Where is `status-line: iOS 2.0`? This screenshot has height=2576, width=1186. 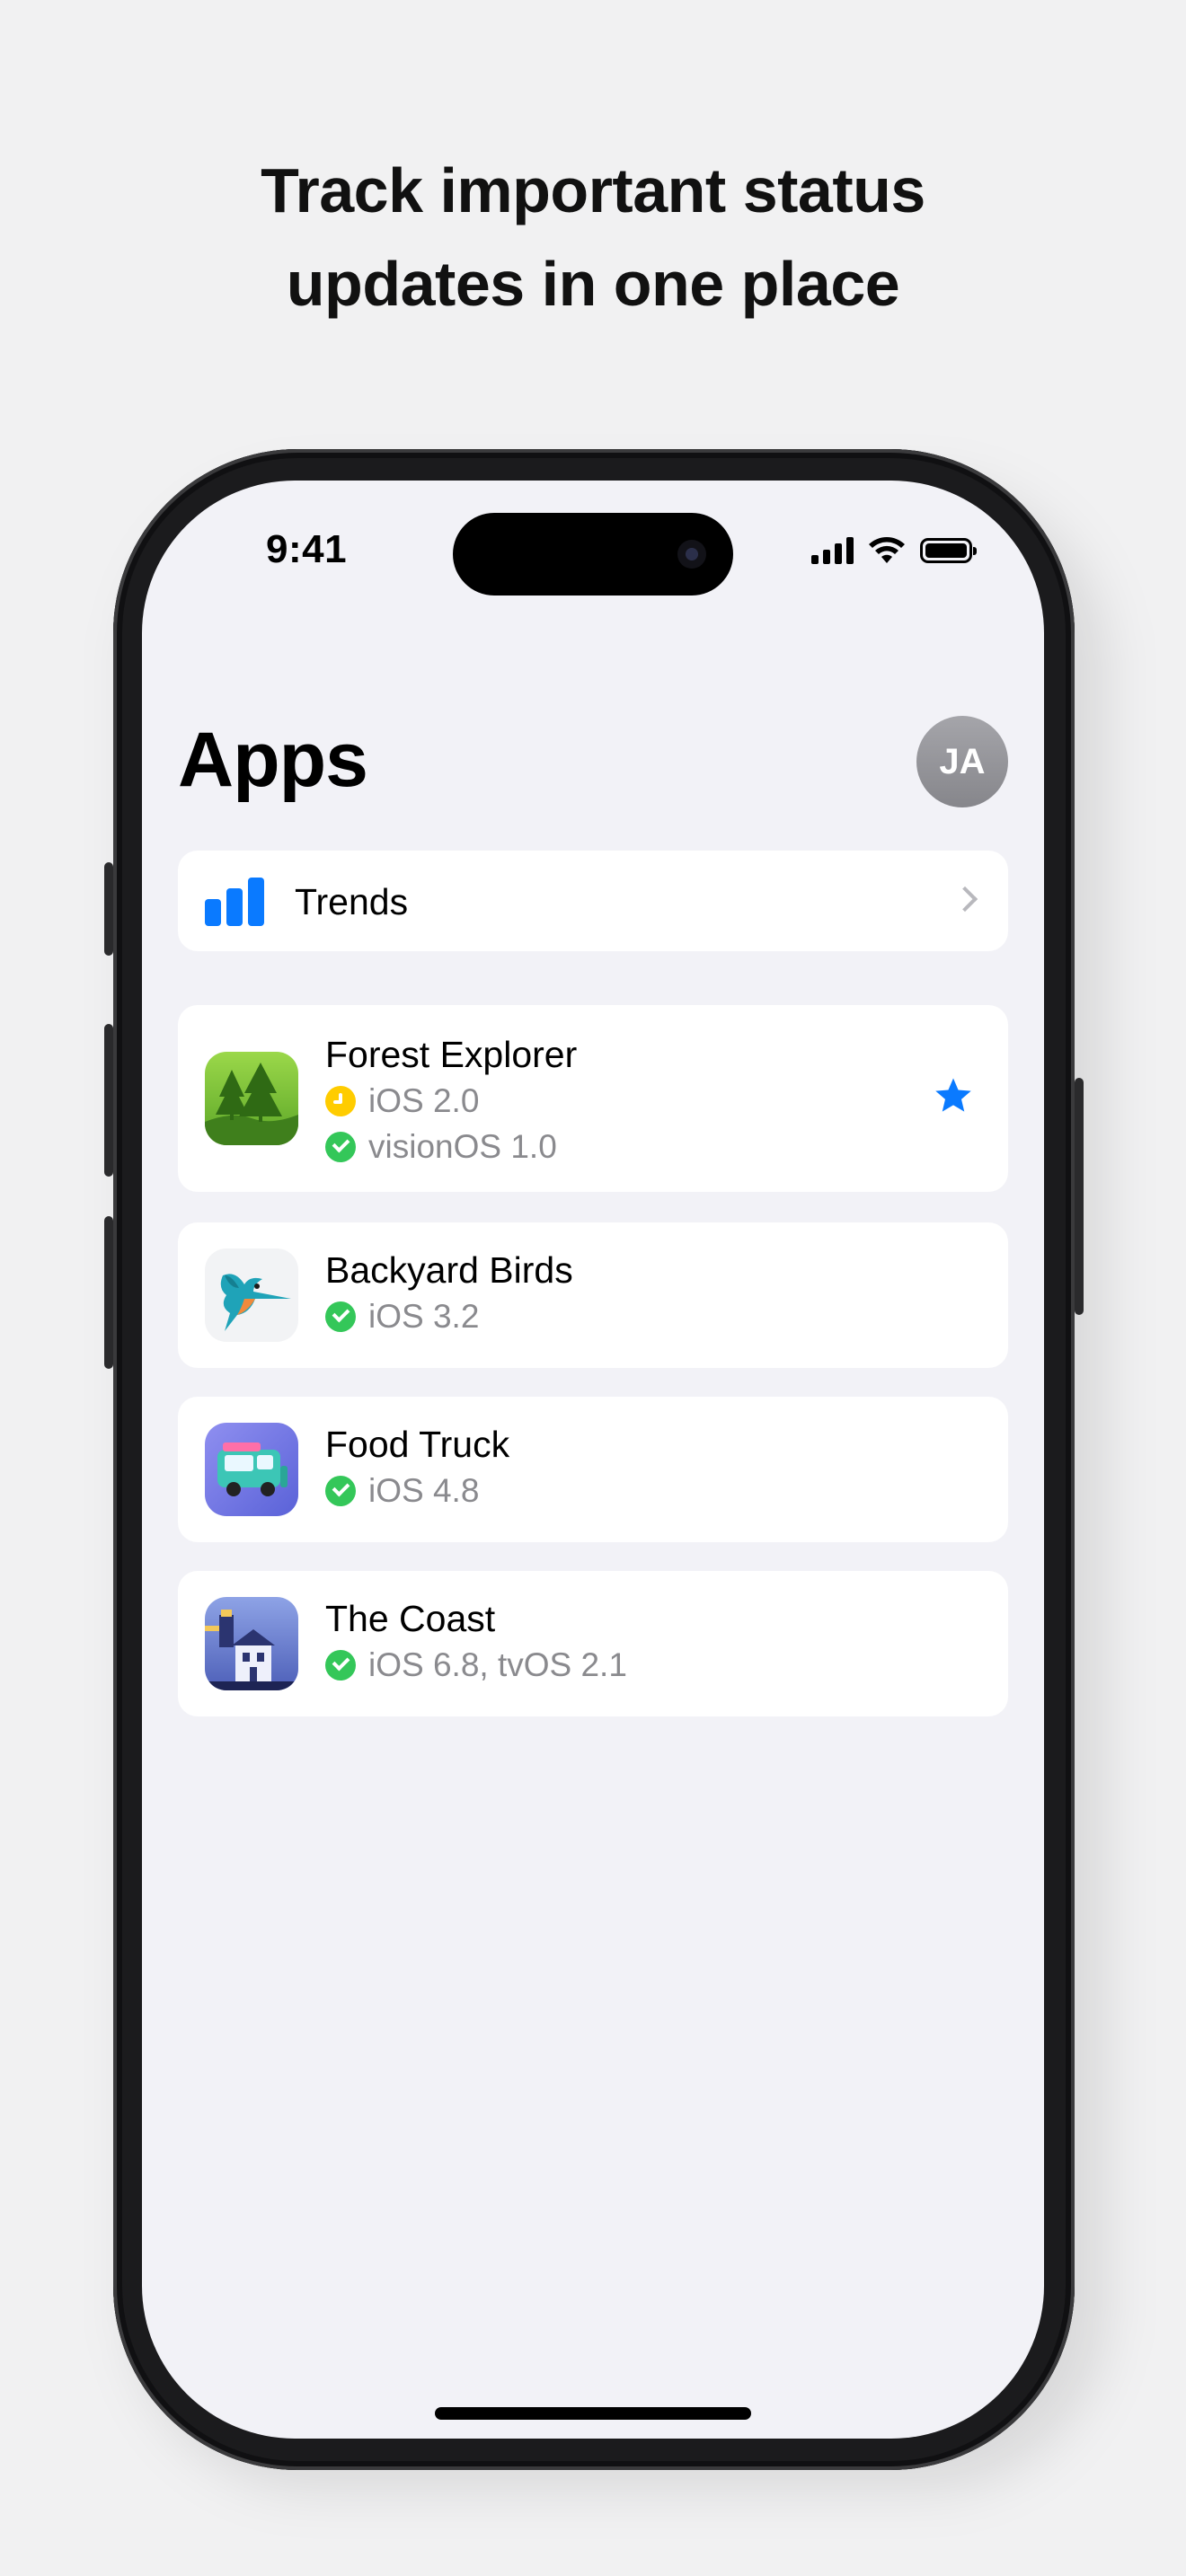 status-line: iOS 2.0 is located at coordinates (402, 1101).